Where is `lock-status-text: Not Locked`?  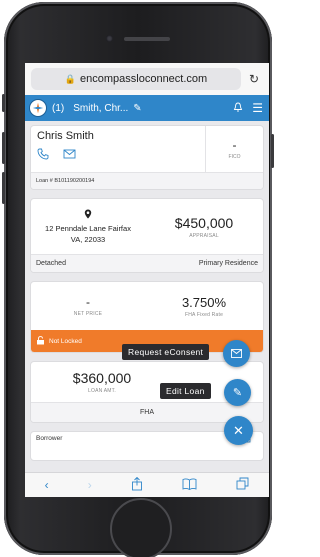 lock-status-text: Not Locked is located at coordinates (65, 341).